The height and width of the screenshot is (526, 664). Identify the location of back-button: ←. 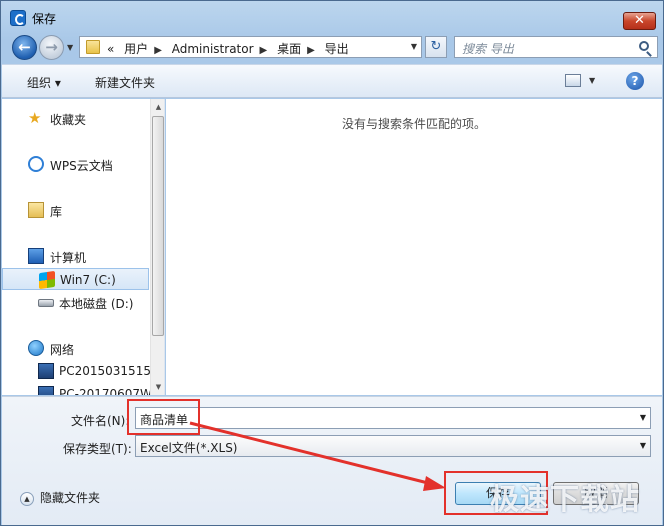
(24, 47).